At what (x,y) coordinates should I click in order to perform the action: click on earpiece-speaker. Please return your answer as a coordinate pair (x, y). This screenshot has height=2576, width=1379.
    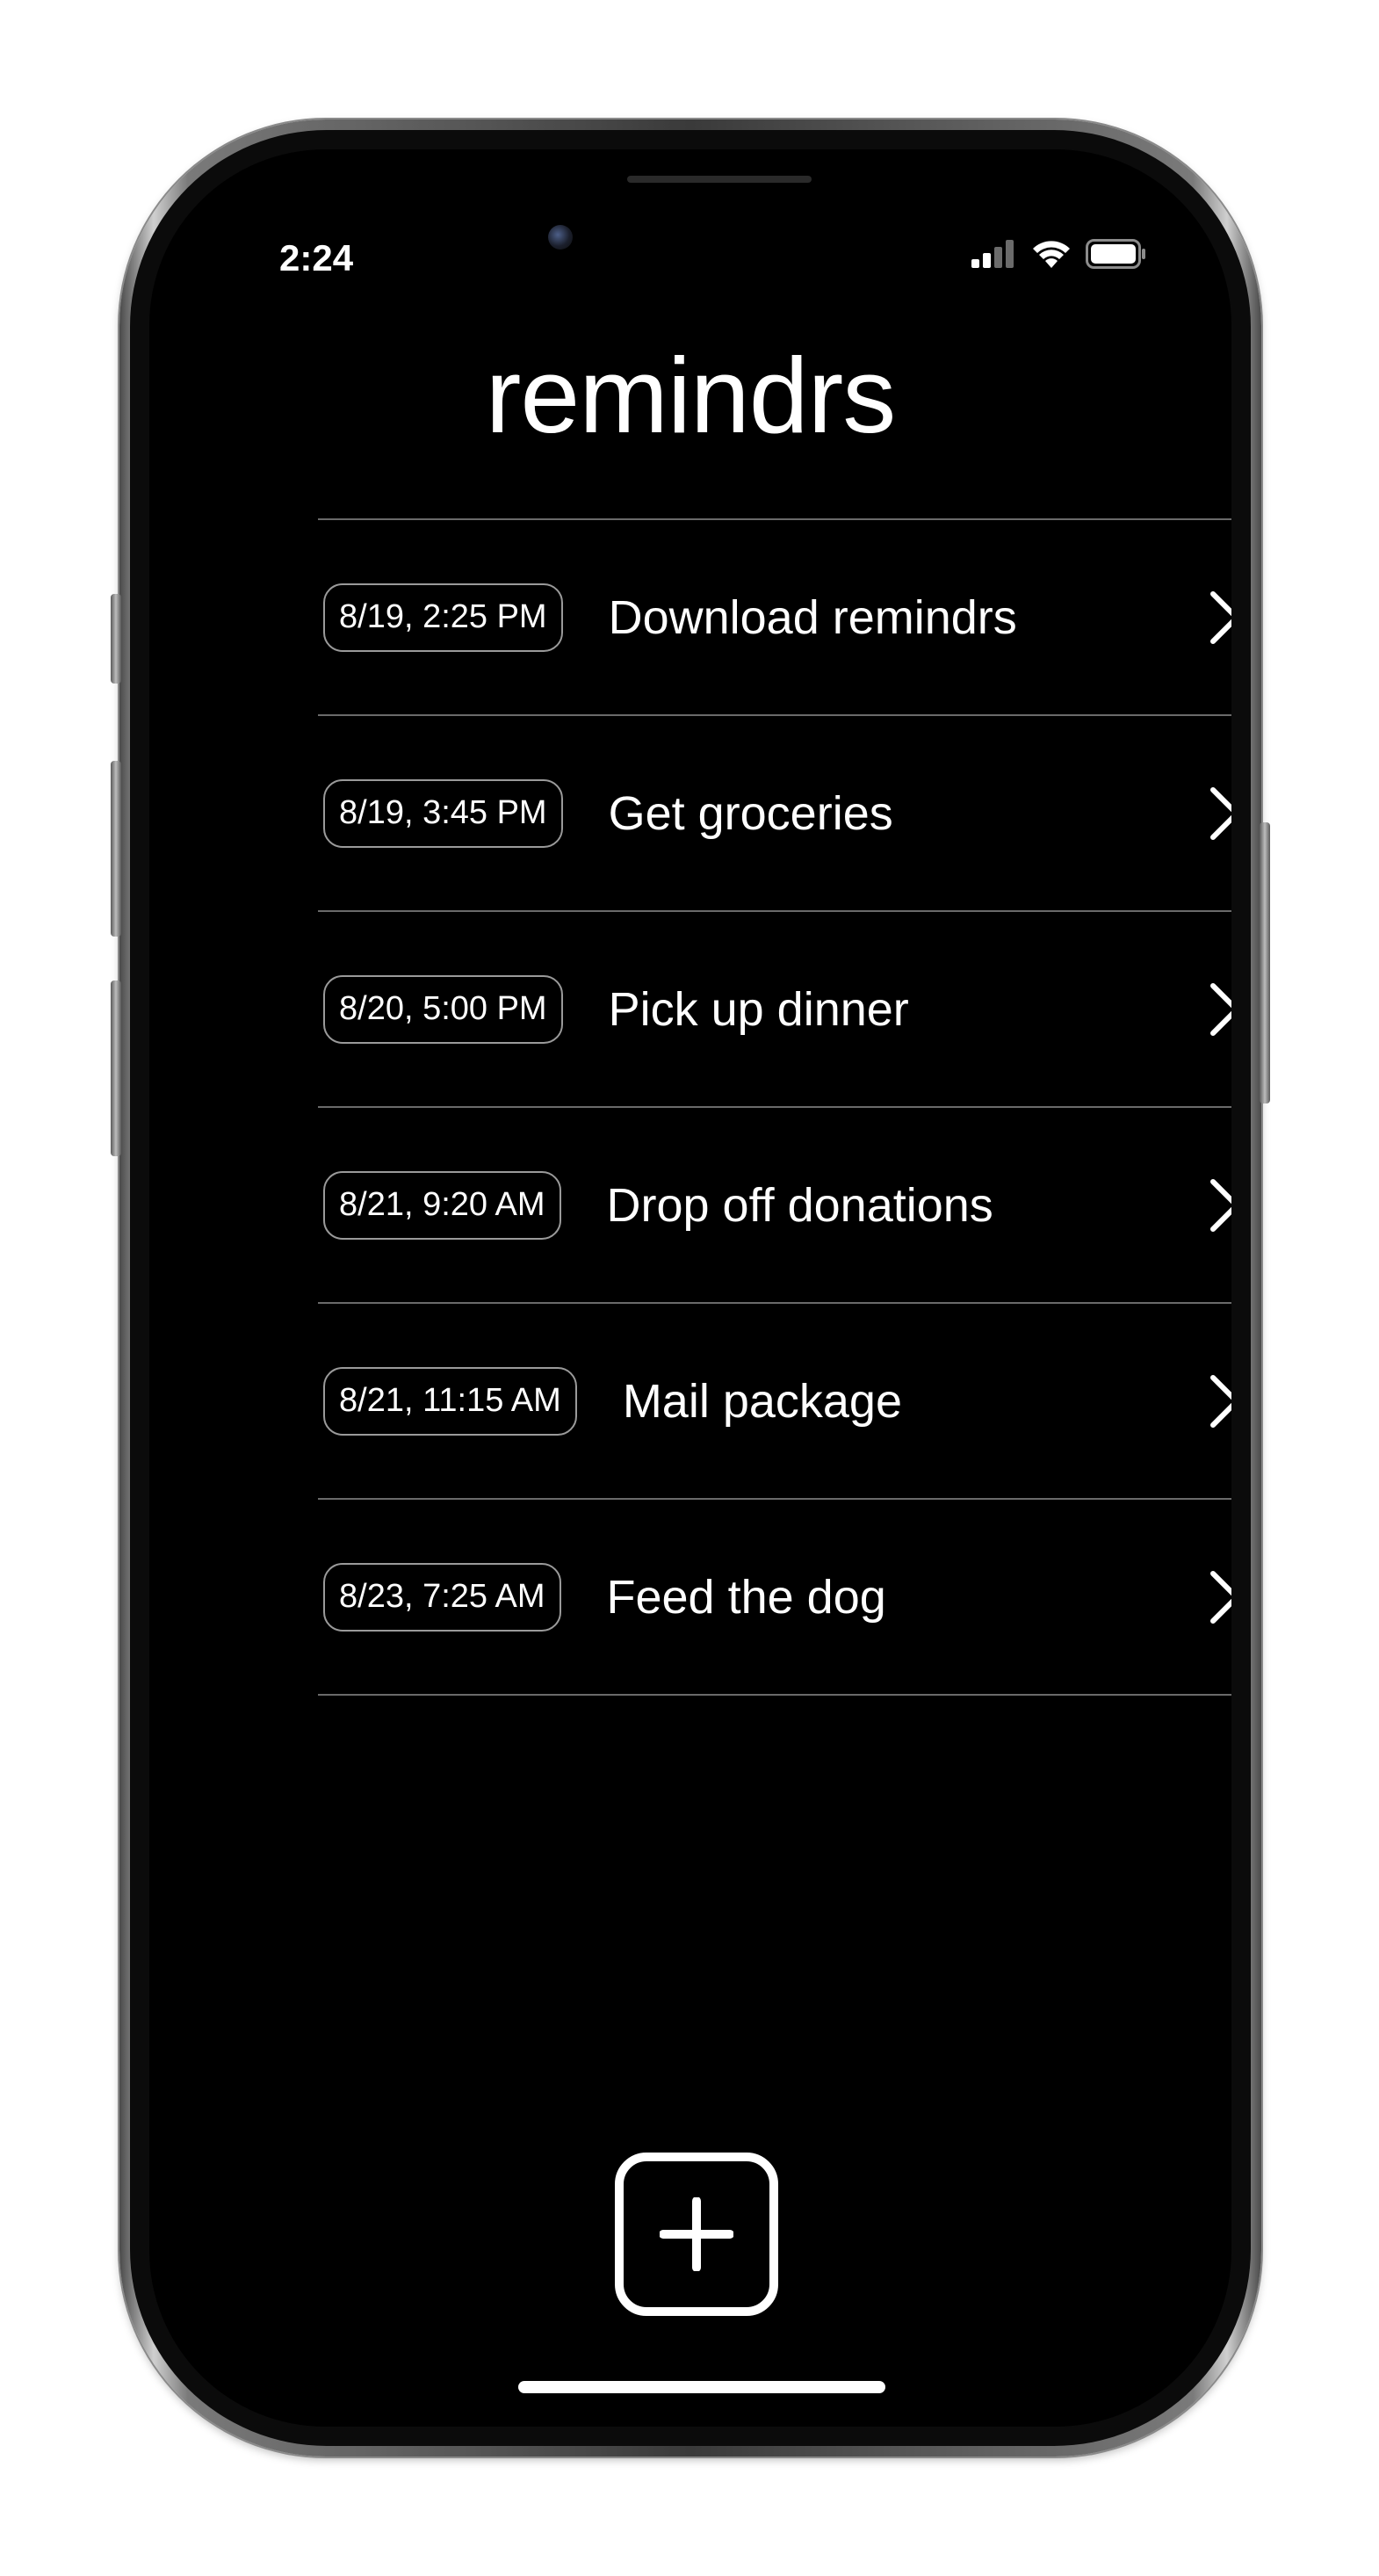
    Looking at the image, I should click on (719, 179).